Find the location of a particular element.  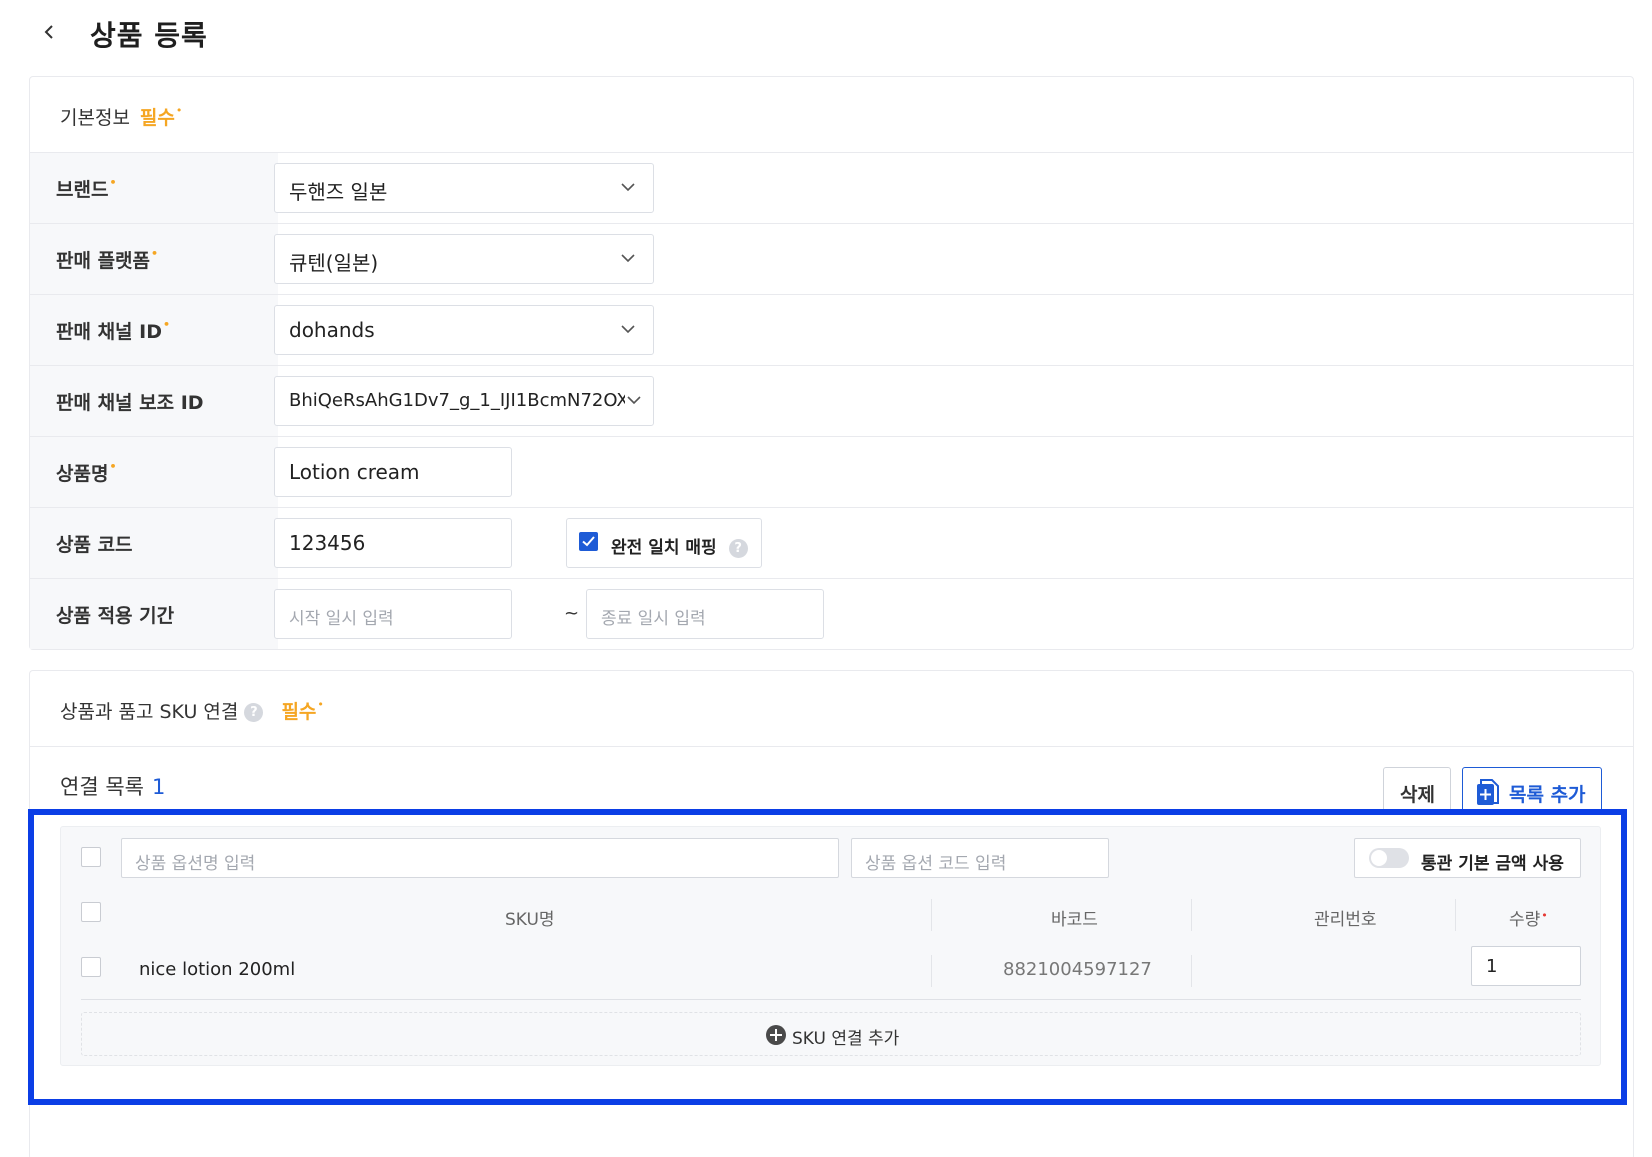

platform-value: 큐텐(일본) is located at coordinates (334, 263).